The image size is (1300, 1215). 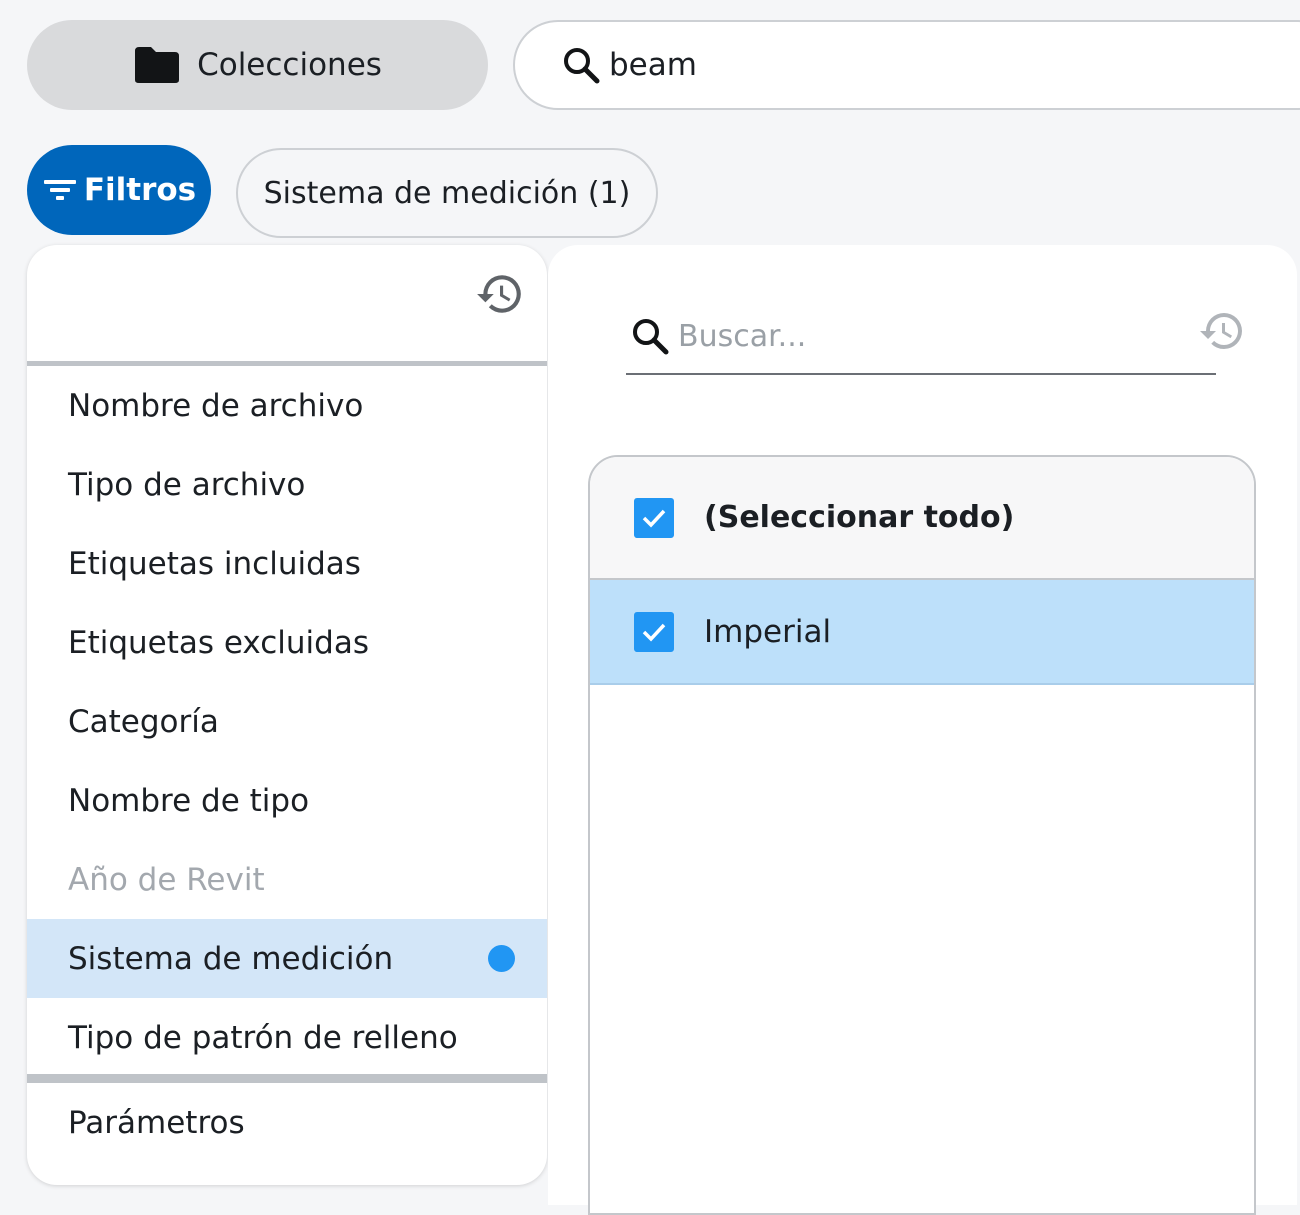 What do you see at coordinates (928, 336) in the screenshot?
I see `options-search-input` at bounding box center [928, 336].